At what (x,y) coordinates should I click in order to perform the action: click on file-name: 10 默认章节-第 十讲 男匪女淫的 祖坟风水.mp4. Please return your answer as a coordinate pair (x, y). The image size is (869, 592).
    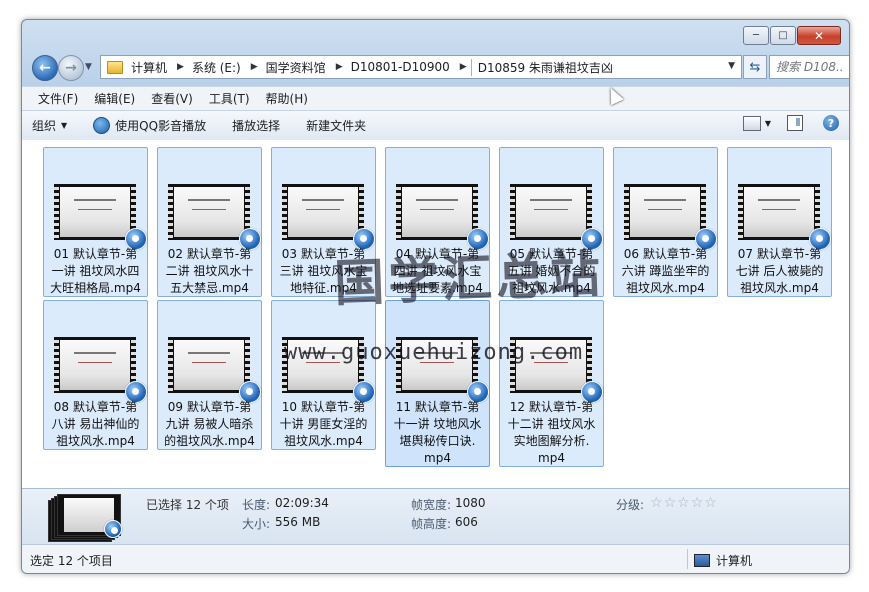
    Looking at the image, I should click on (323, 424).